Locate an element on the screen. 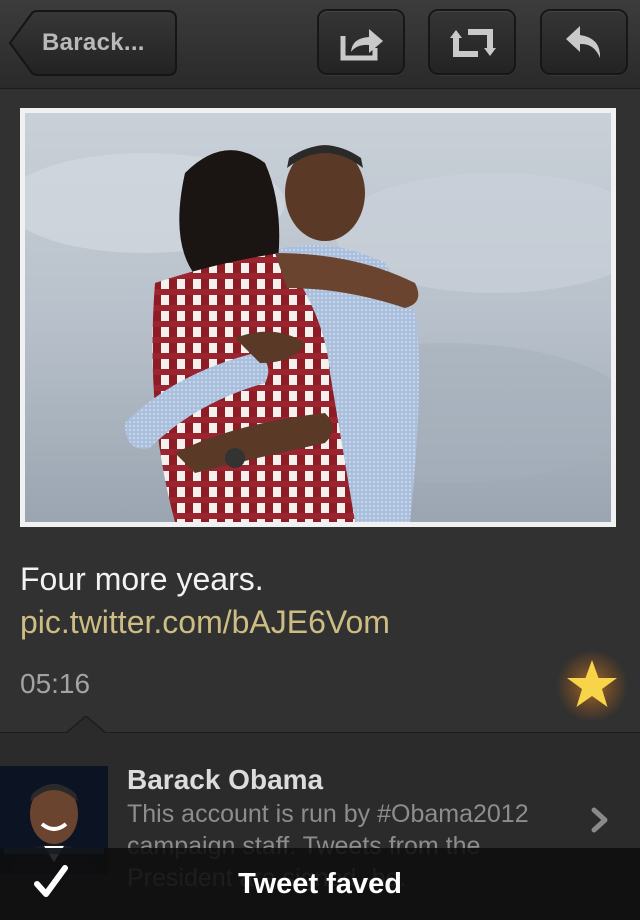  tweet-faved-toast: Tweet faved is located at coordinates (320, 884).